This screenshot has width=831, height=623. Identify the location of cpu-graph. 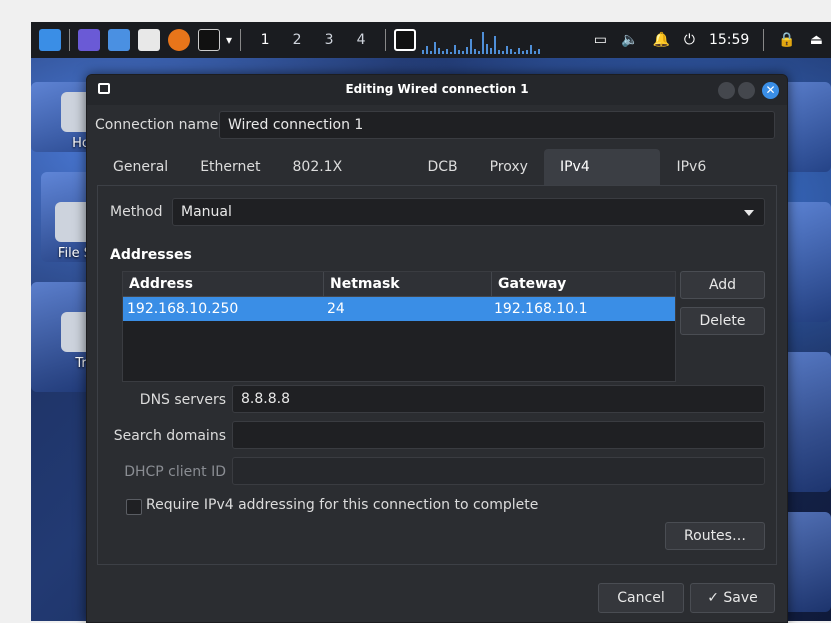
(497, 40).